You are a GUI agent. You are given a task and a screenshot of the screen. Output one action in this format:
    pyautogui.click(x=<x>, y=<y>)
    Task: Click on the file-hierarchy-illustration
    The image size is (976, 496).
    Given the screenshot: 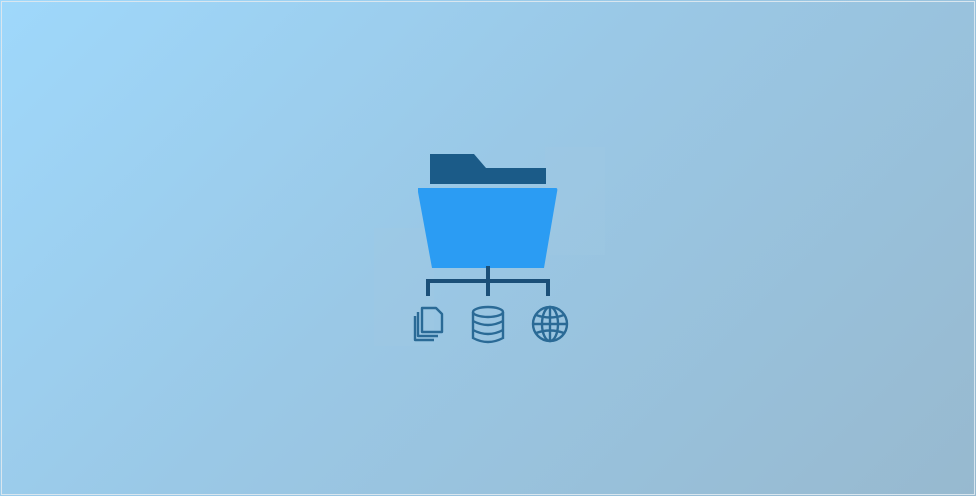 What is the action you would take?
    pyautogui.click(x=494, y=248)
    